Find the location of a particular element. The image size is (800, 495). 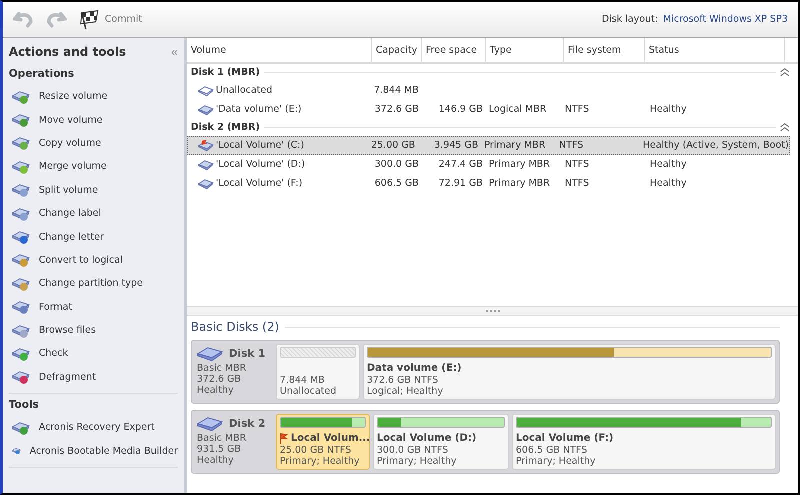

column-header: Free space is located at coordinates (454, 50).